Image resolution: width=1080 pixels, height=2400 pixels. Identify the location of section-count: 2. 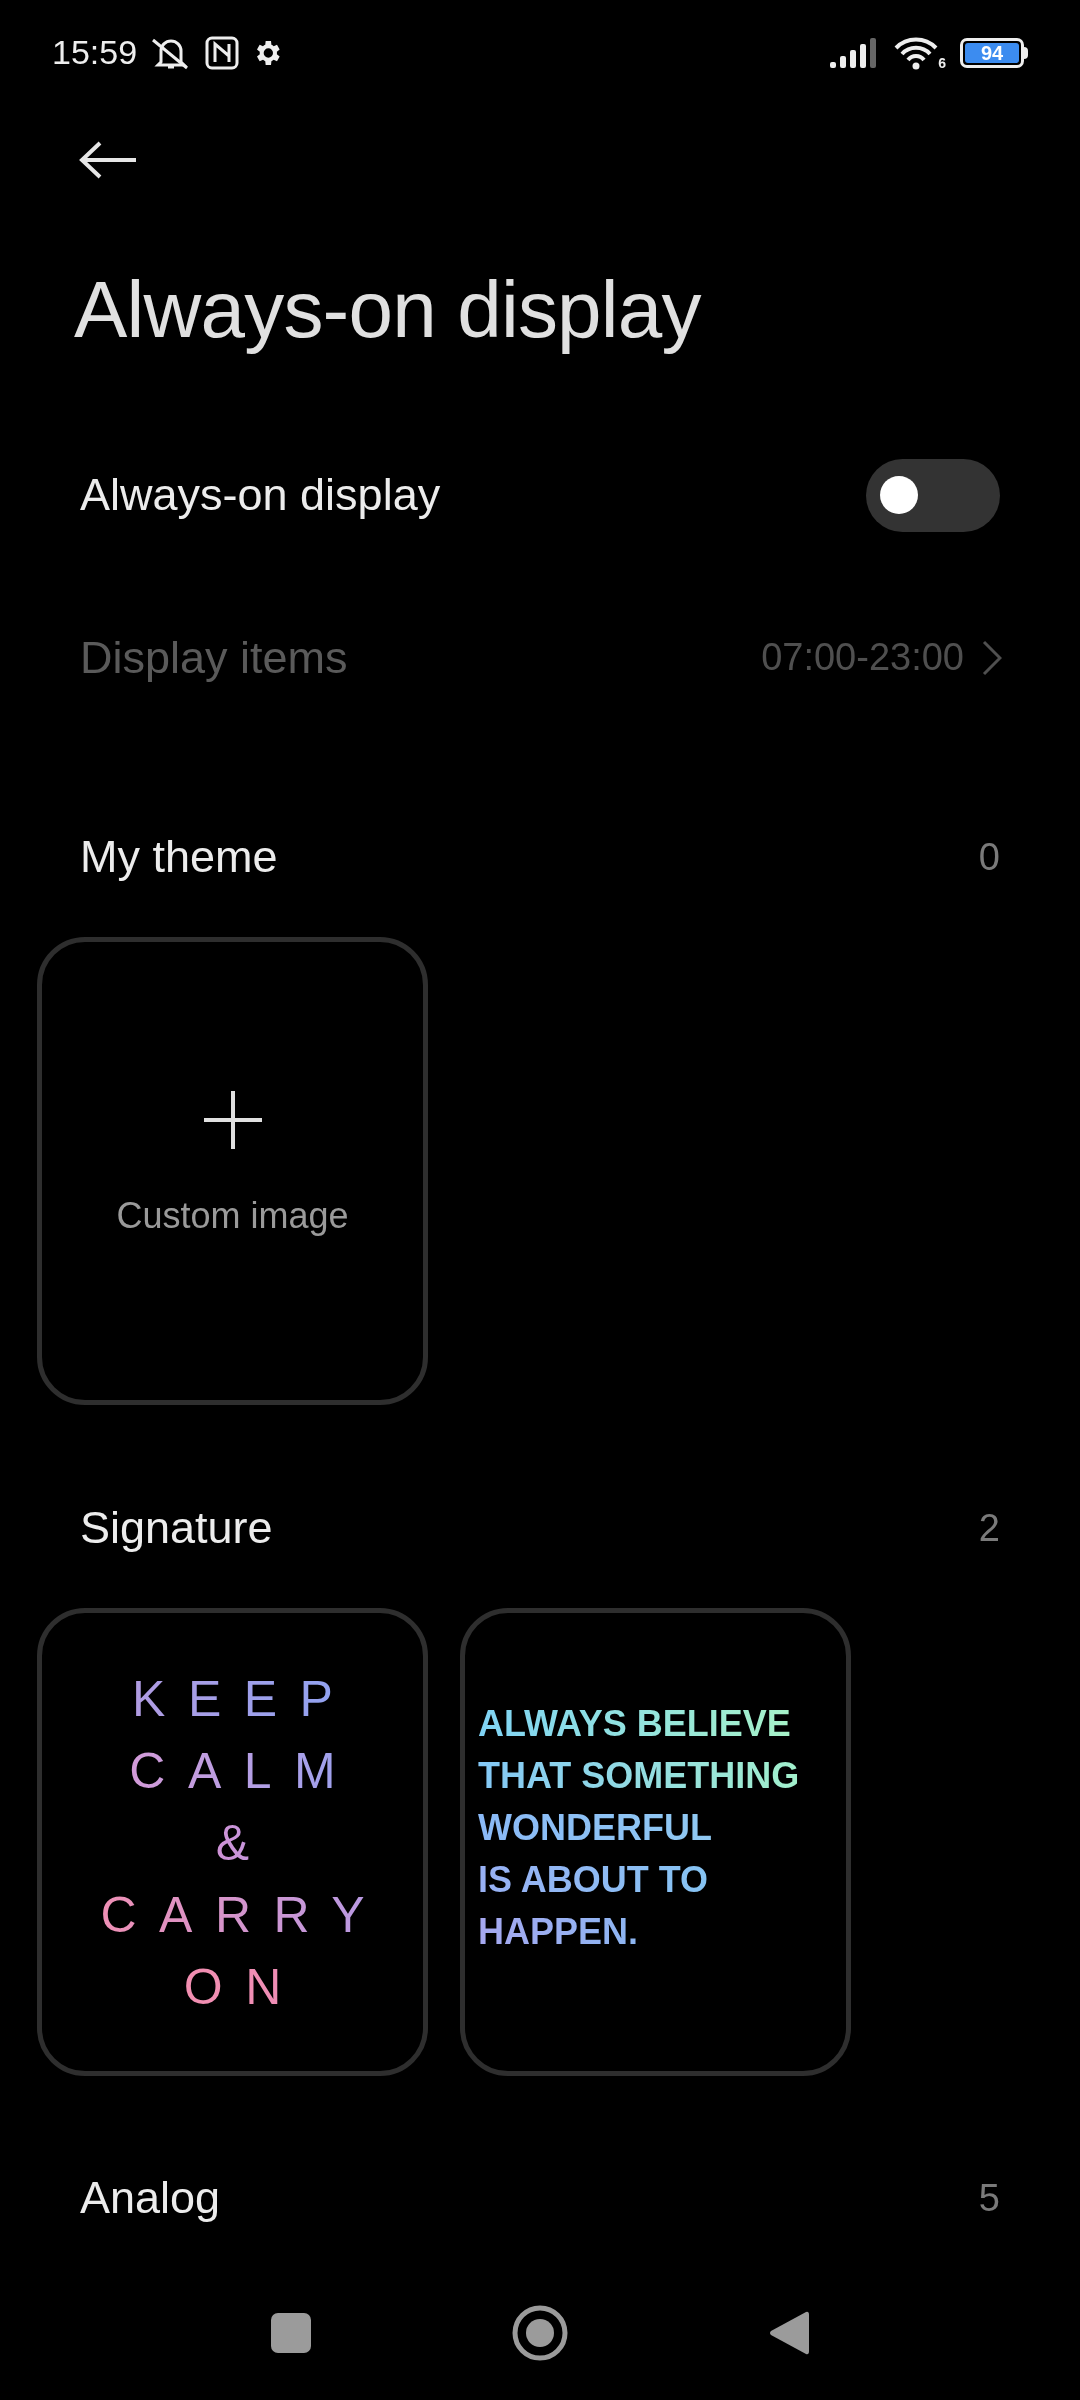
(989, 1528).